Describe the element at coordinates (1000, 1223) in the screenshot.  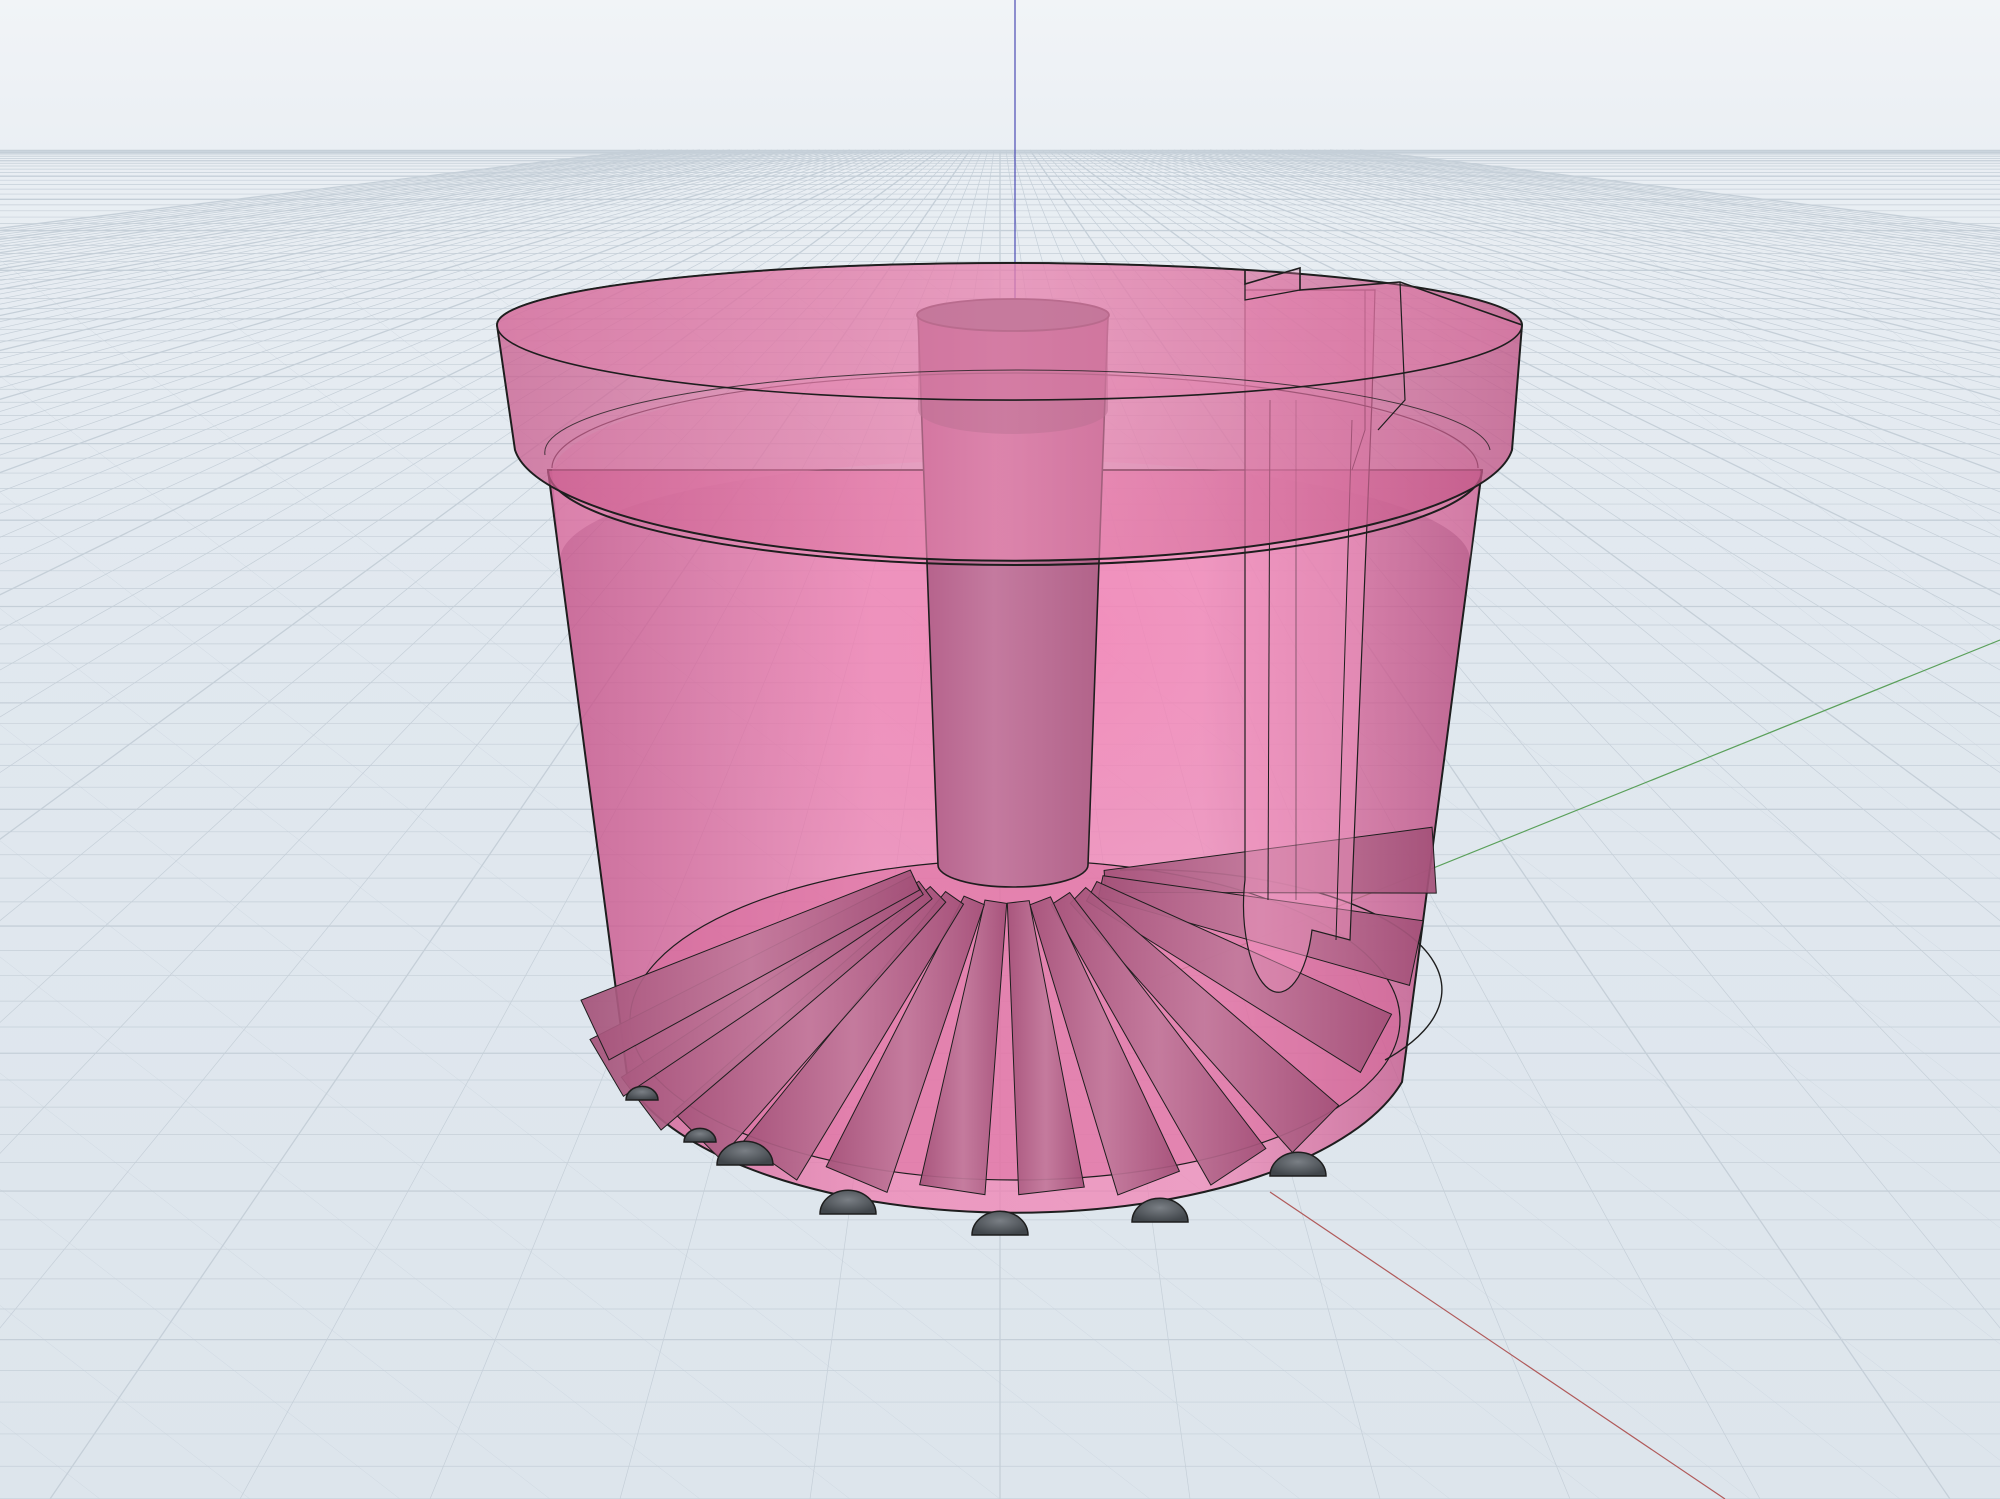
I see `base-hole` at that location.